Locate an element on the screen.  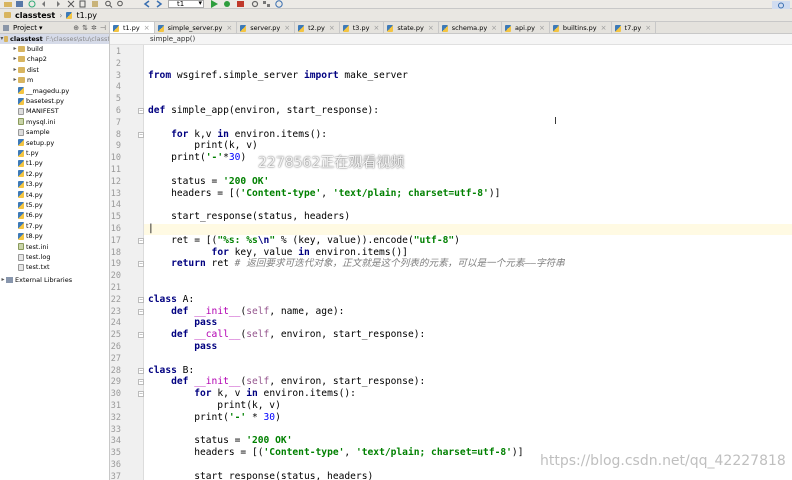
collapse-icon: ⇅ is located at coordinates (85, 28).